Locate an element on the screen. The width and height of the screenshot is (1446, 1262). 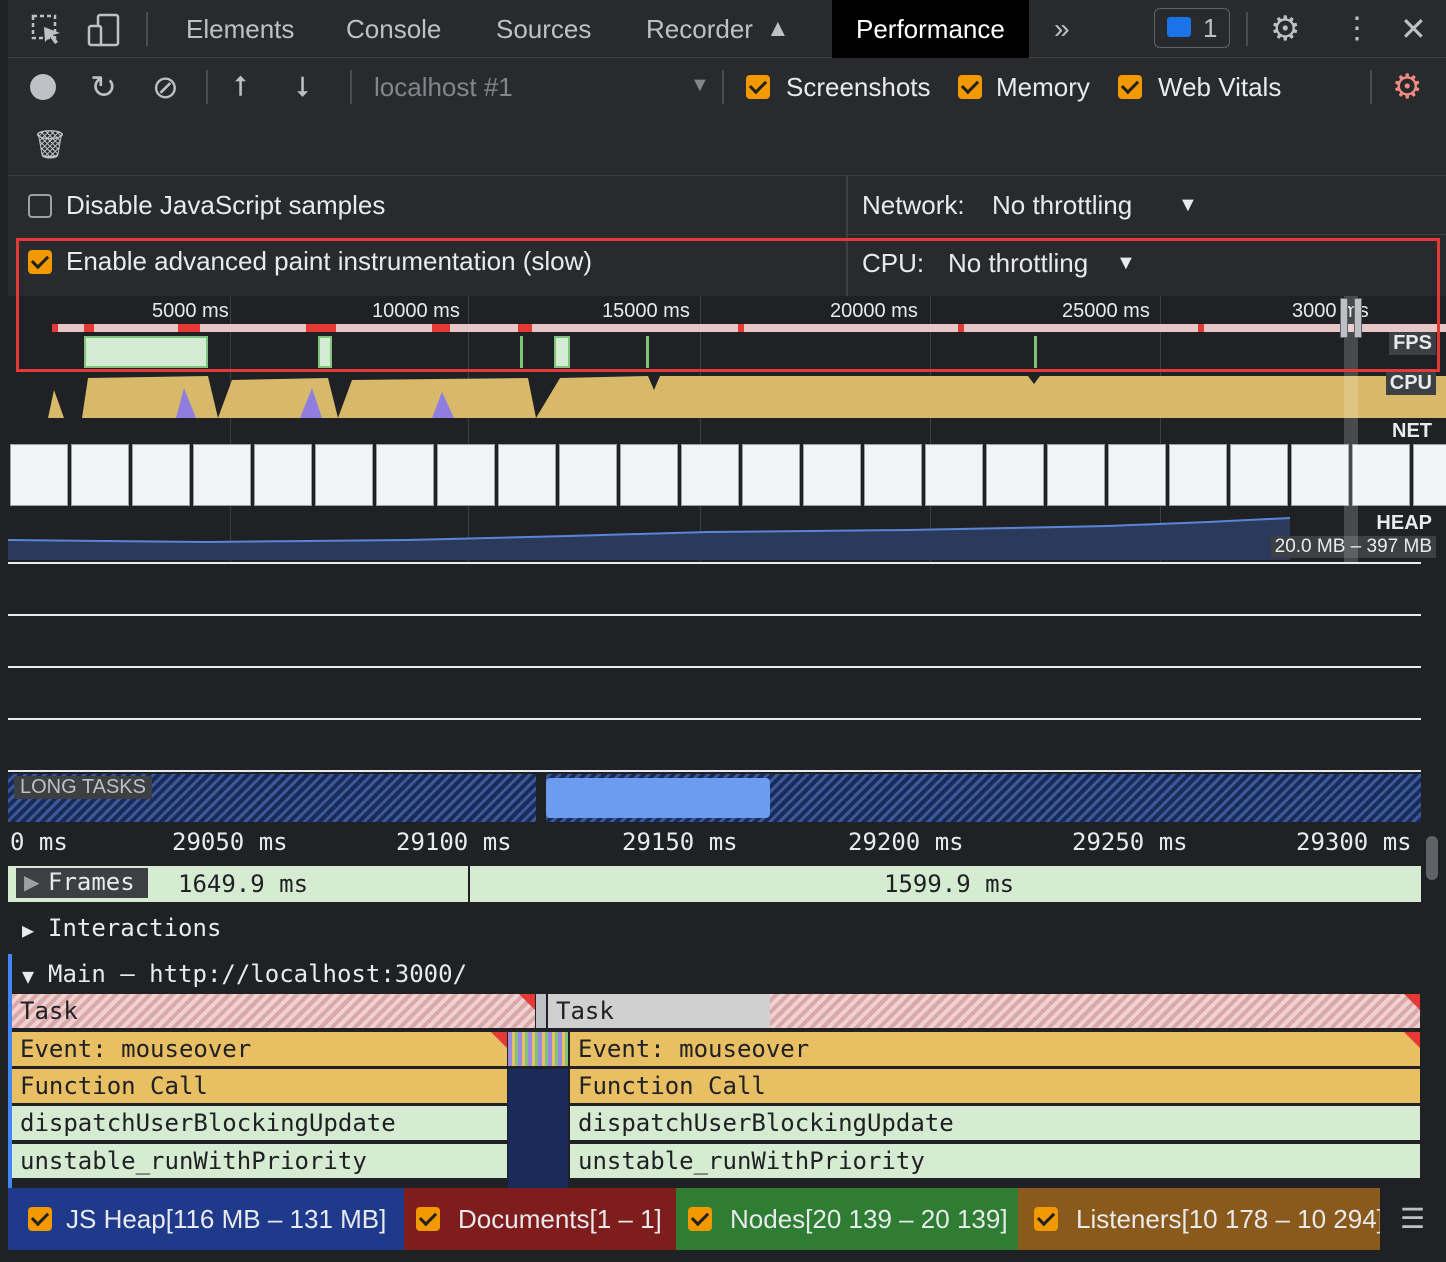
screenshots-checkbox is located at coordinates (758, 87).